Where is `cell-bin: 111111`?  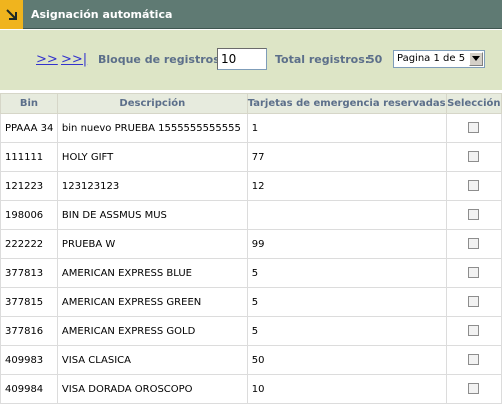
cell-bin: 111111 is located at coordinates (29, 157).